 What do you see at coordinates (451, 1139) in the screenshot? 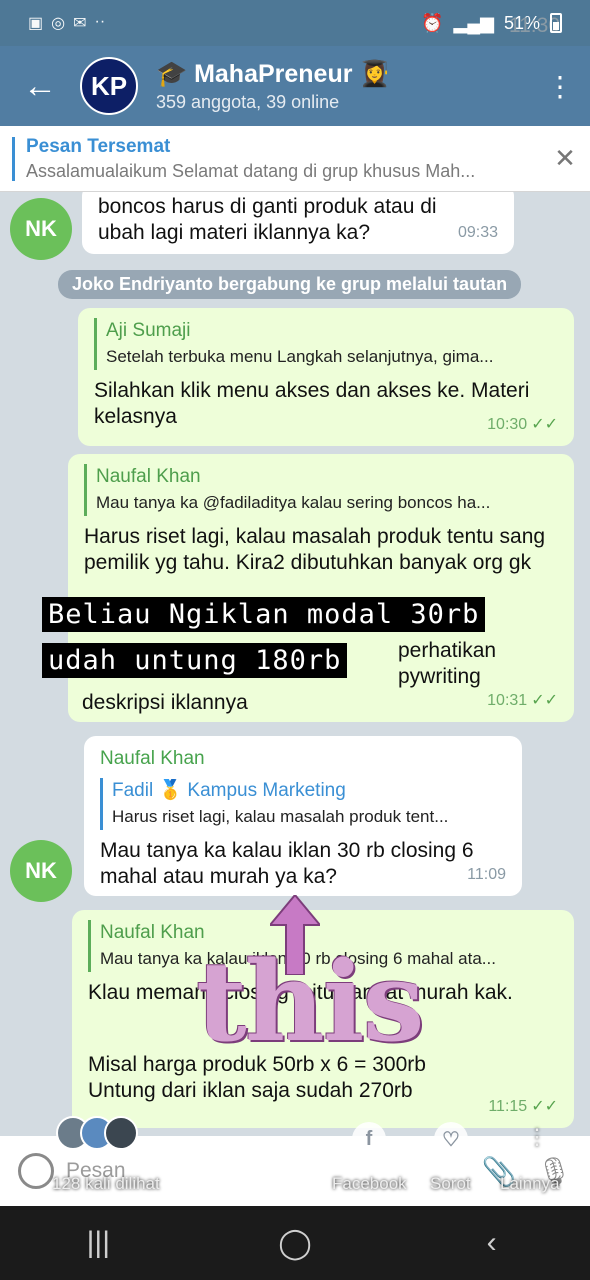
I see `highlight-icon: ♡` at bounding box center [451, 1139].